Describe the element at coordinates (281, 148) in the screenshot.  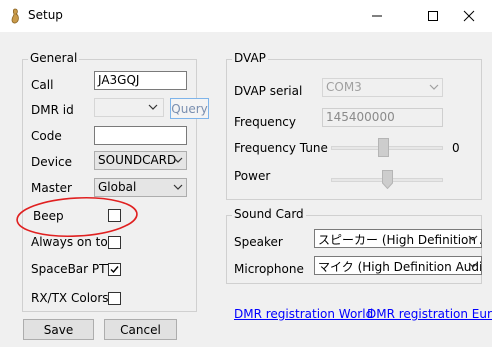
I see `frequency-tune-label: Frequency Tune` at that location.